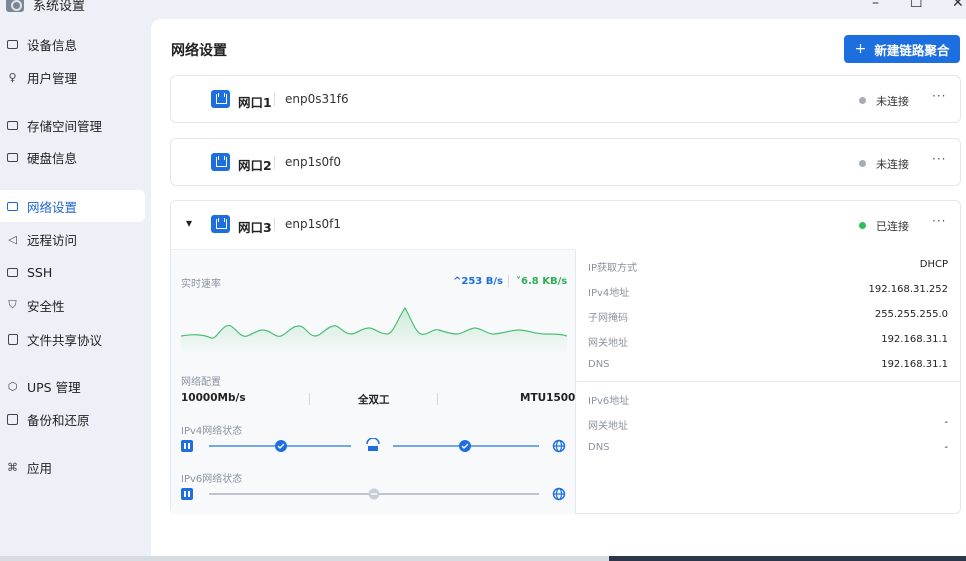 The height and width of the screenshot is (561, 966). I want to click on ups-icon: ⬡, so click(12, 386).